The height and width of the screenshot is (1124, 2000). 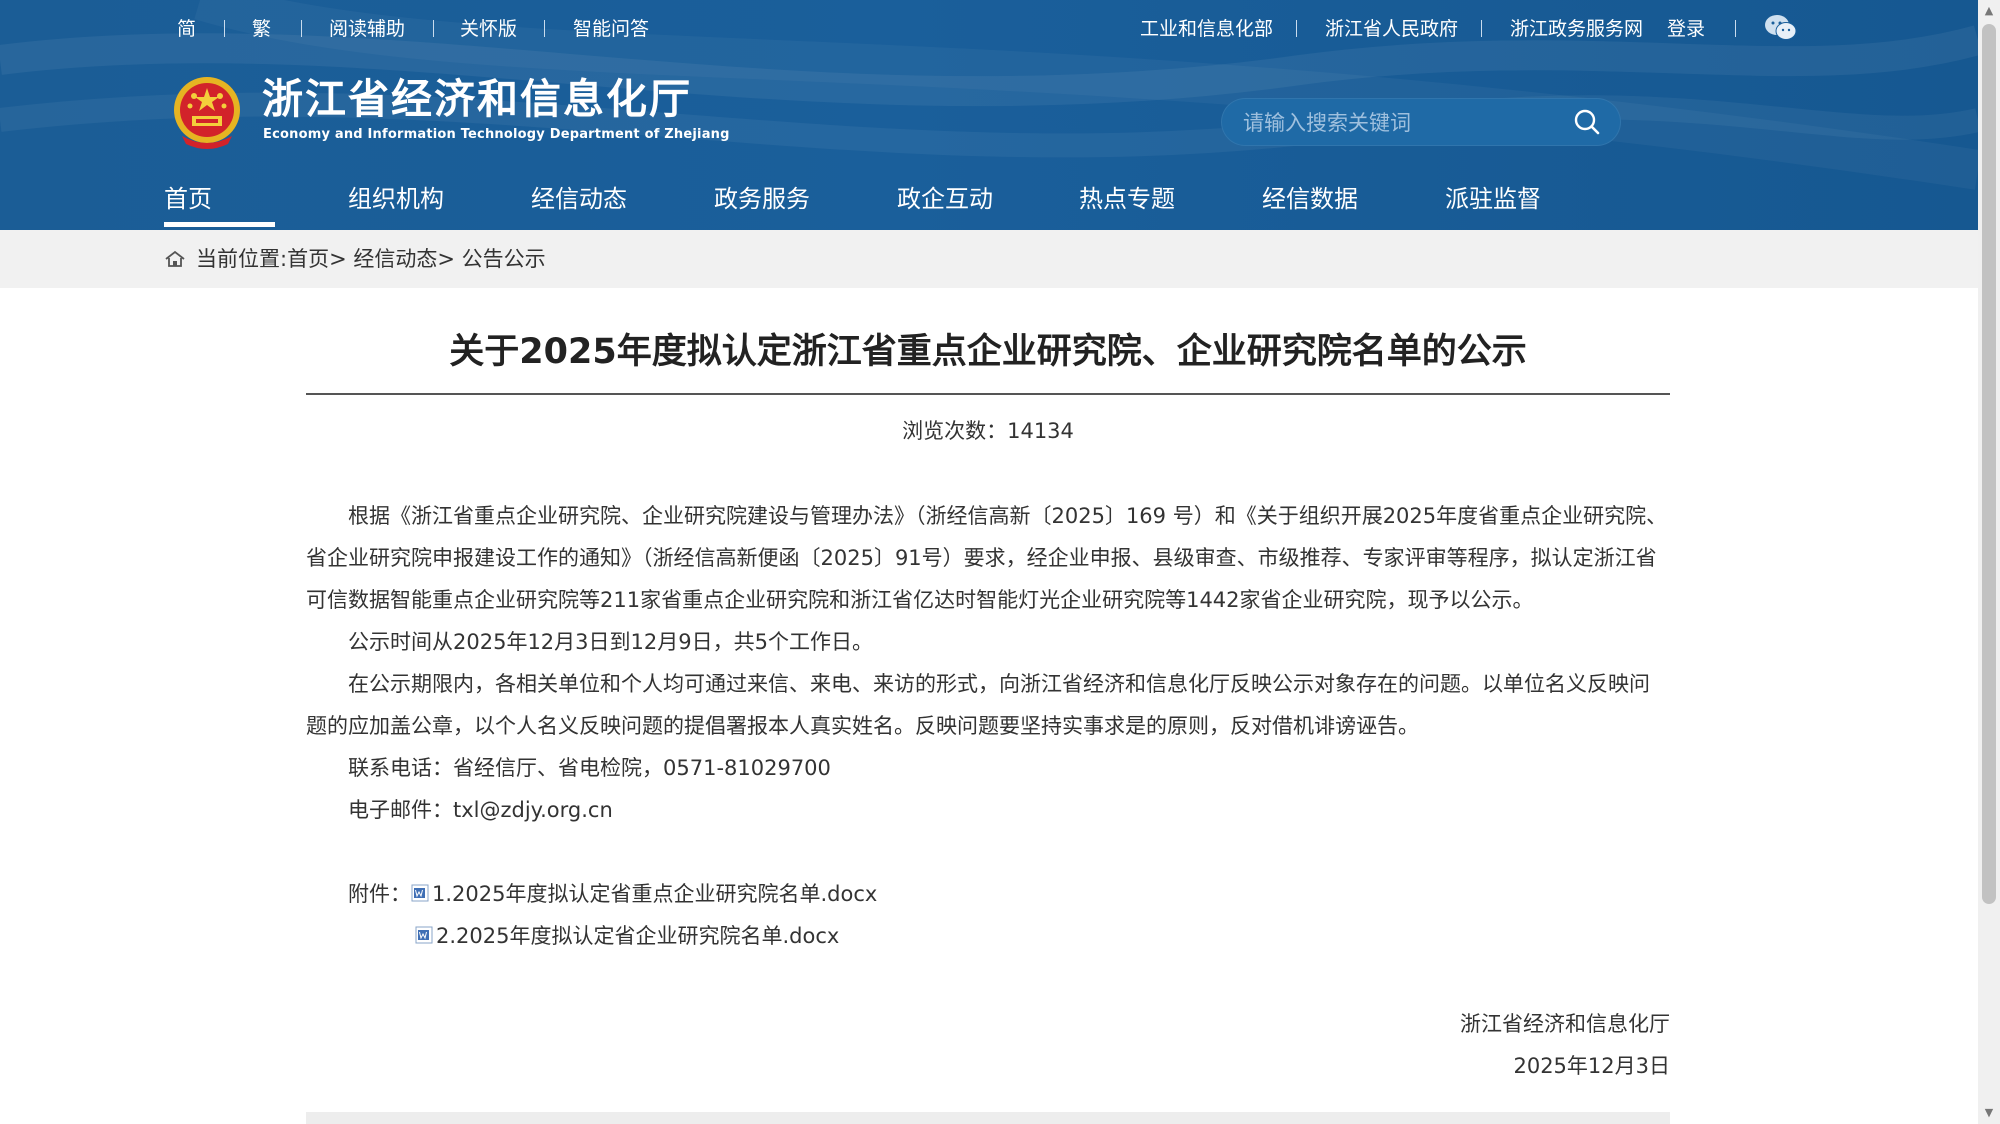 I want to click on breadcrumb-text: 当前位置:首页> 经信动态> 公告公示, so click(x=371, y=259).